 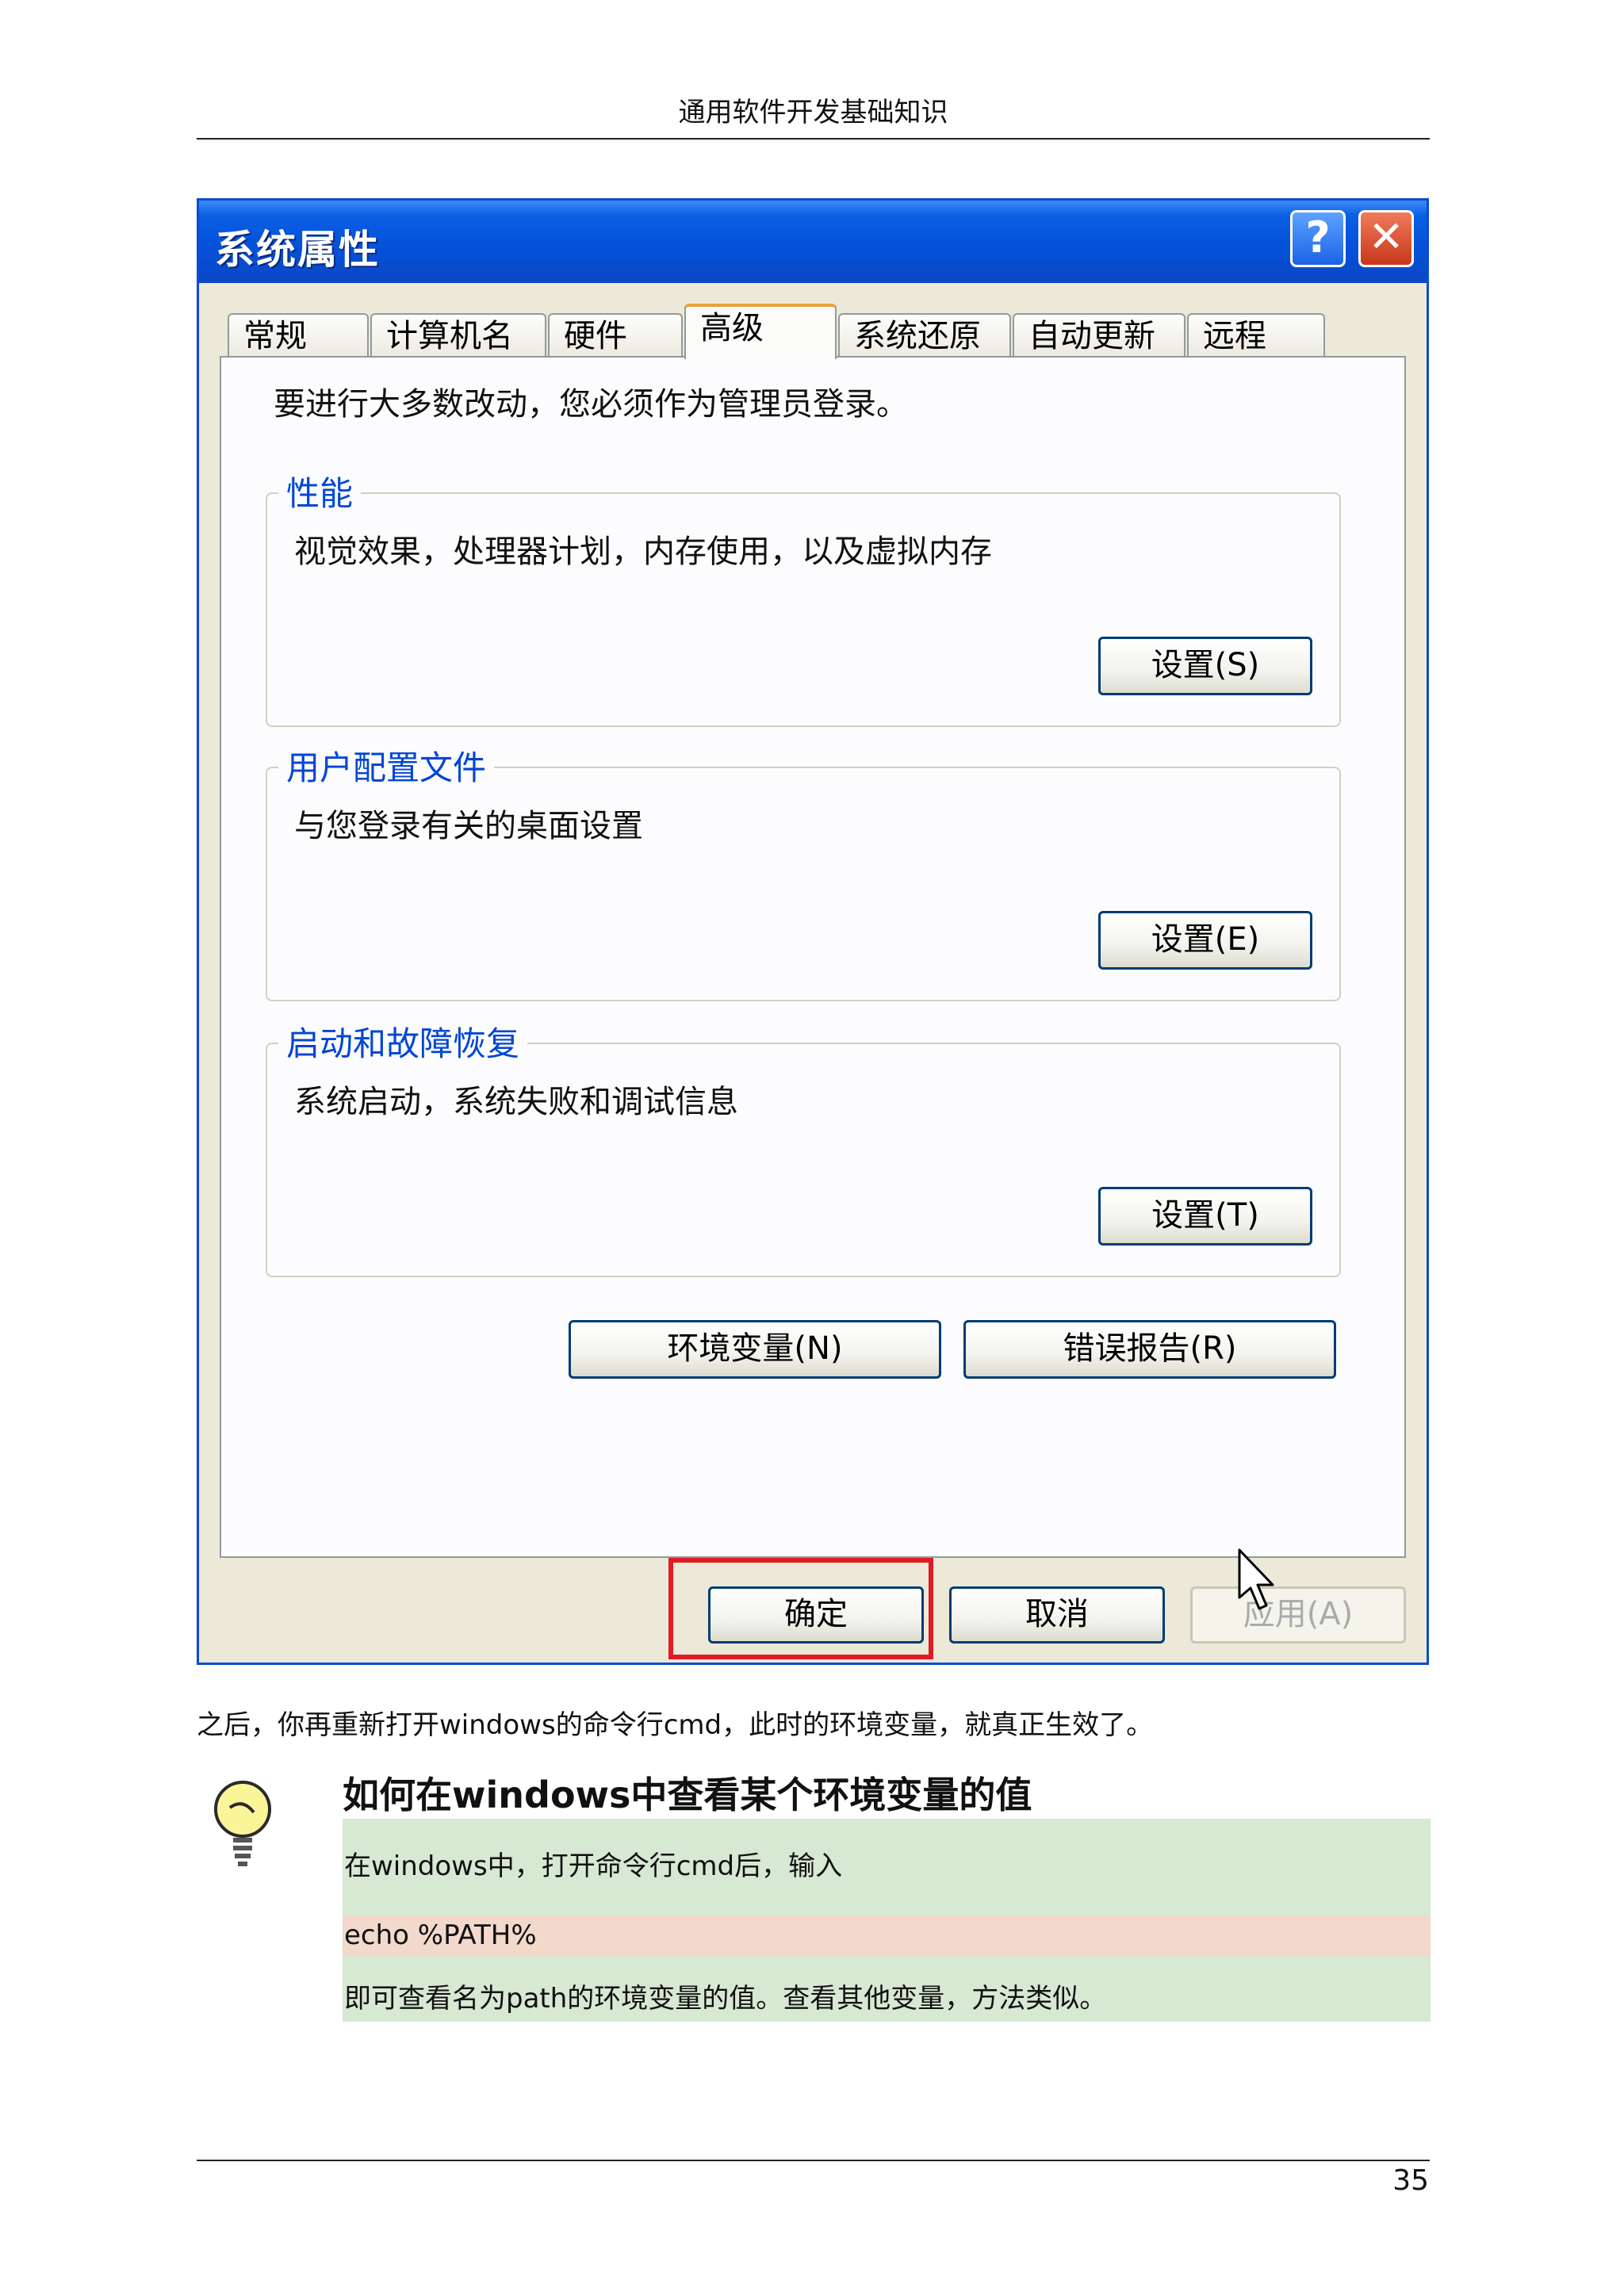 What do you see at coordinates (1256, 1579) in the screenshot?
I see `mouse-pointer-icon` at bounding box center [1256, 1579].